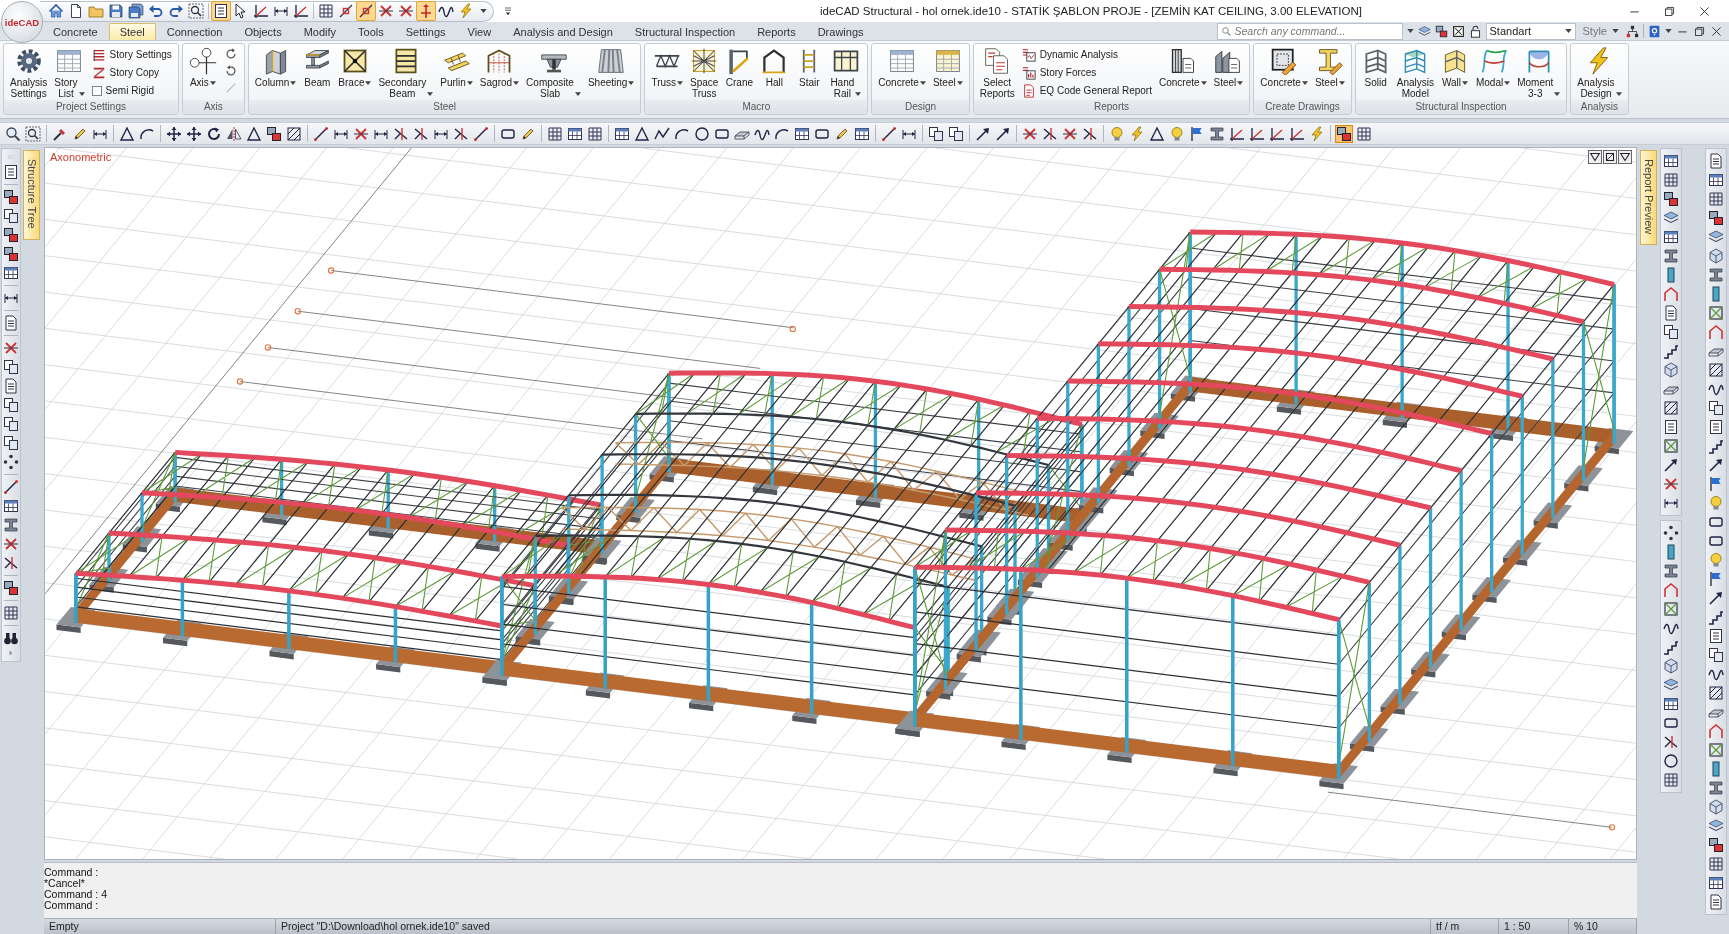 This screenshot has width=1729, height=934. I want to click on ribbon-button: Modal, so click(1493, 66).